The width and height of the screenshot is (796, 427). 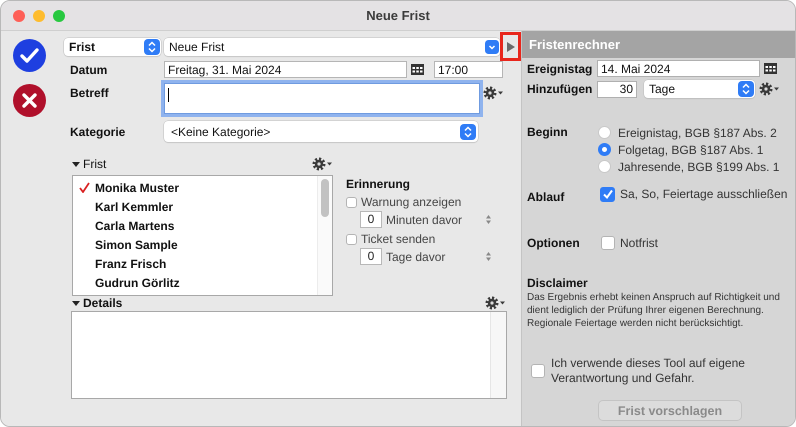 What do you see at coordinates (195, 263) in the screenshot?
I see `list-item: Franz Frisch` at bounding box center [195, 263].